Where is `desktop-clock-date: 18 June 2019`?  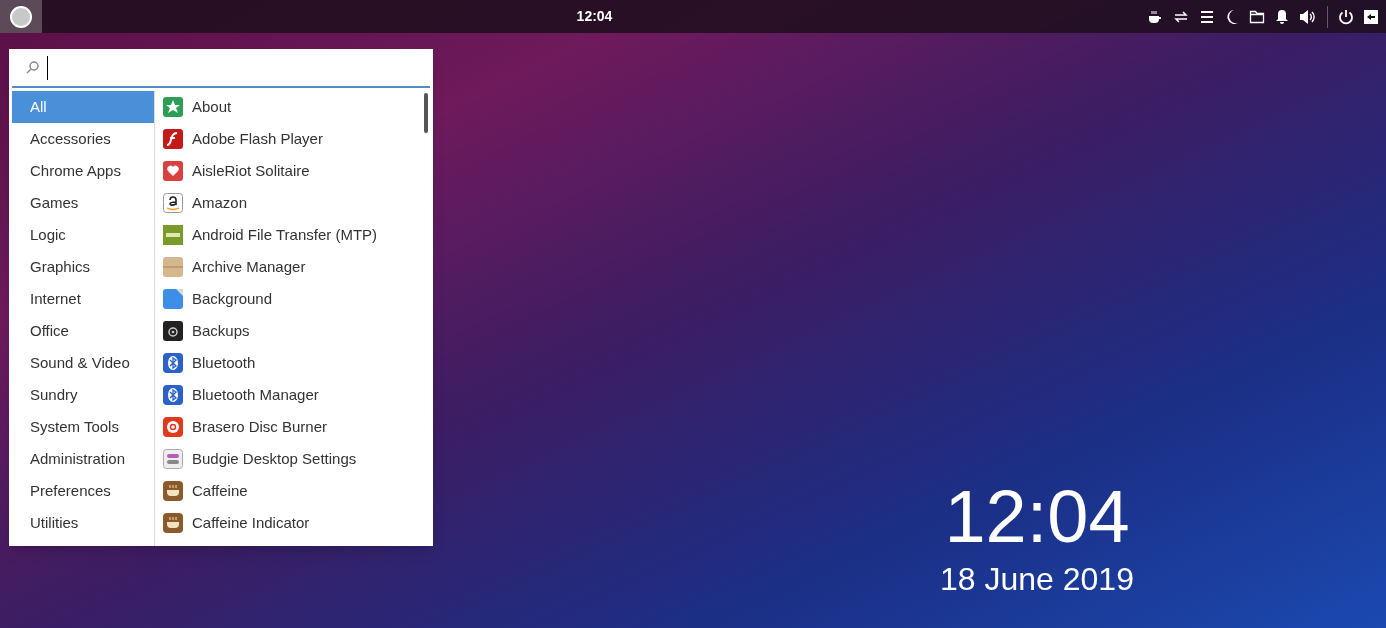 desktop-clock-date: 18 June 2019 is located at coordinates (1037, 579).